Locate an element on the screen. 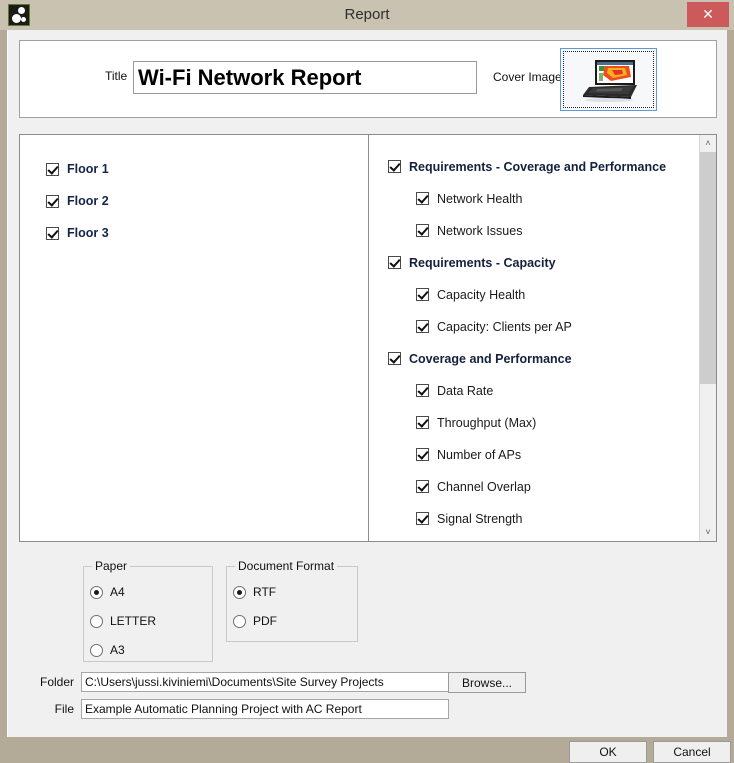  cancel-button: Cancel is located at coordinates (692, 752).